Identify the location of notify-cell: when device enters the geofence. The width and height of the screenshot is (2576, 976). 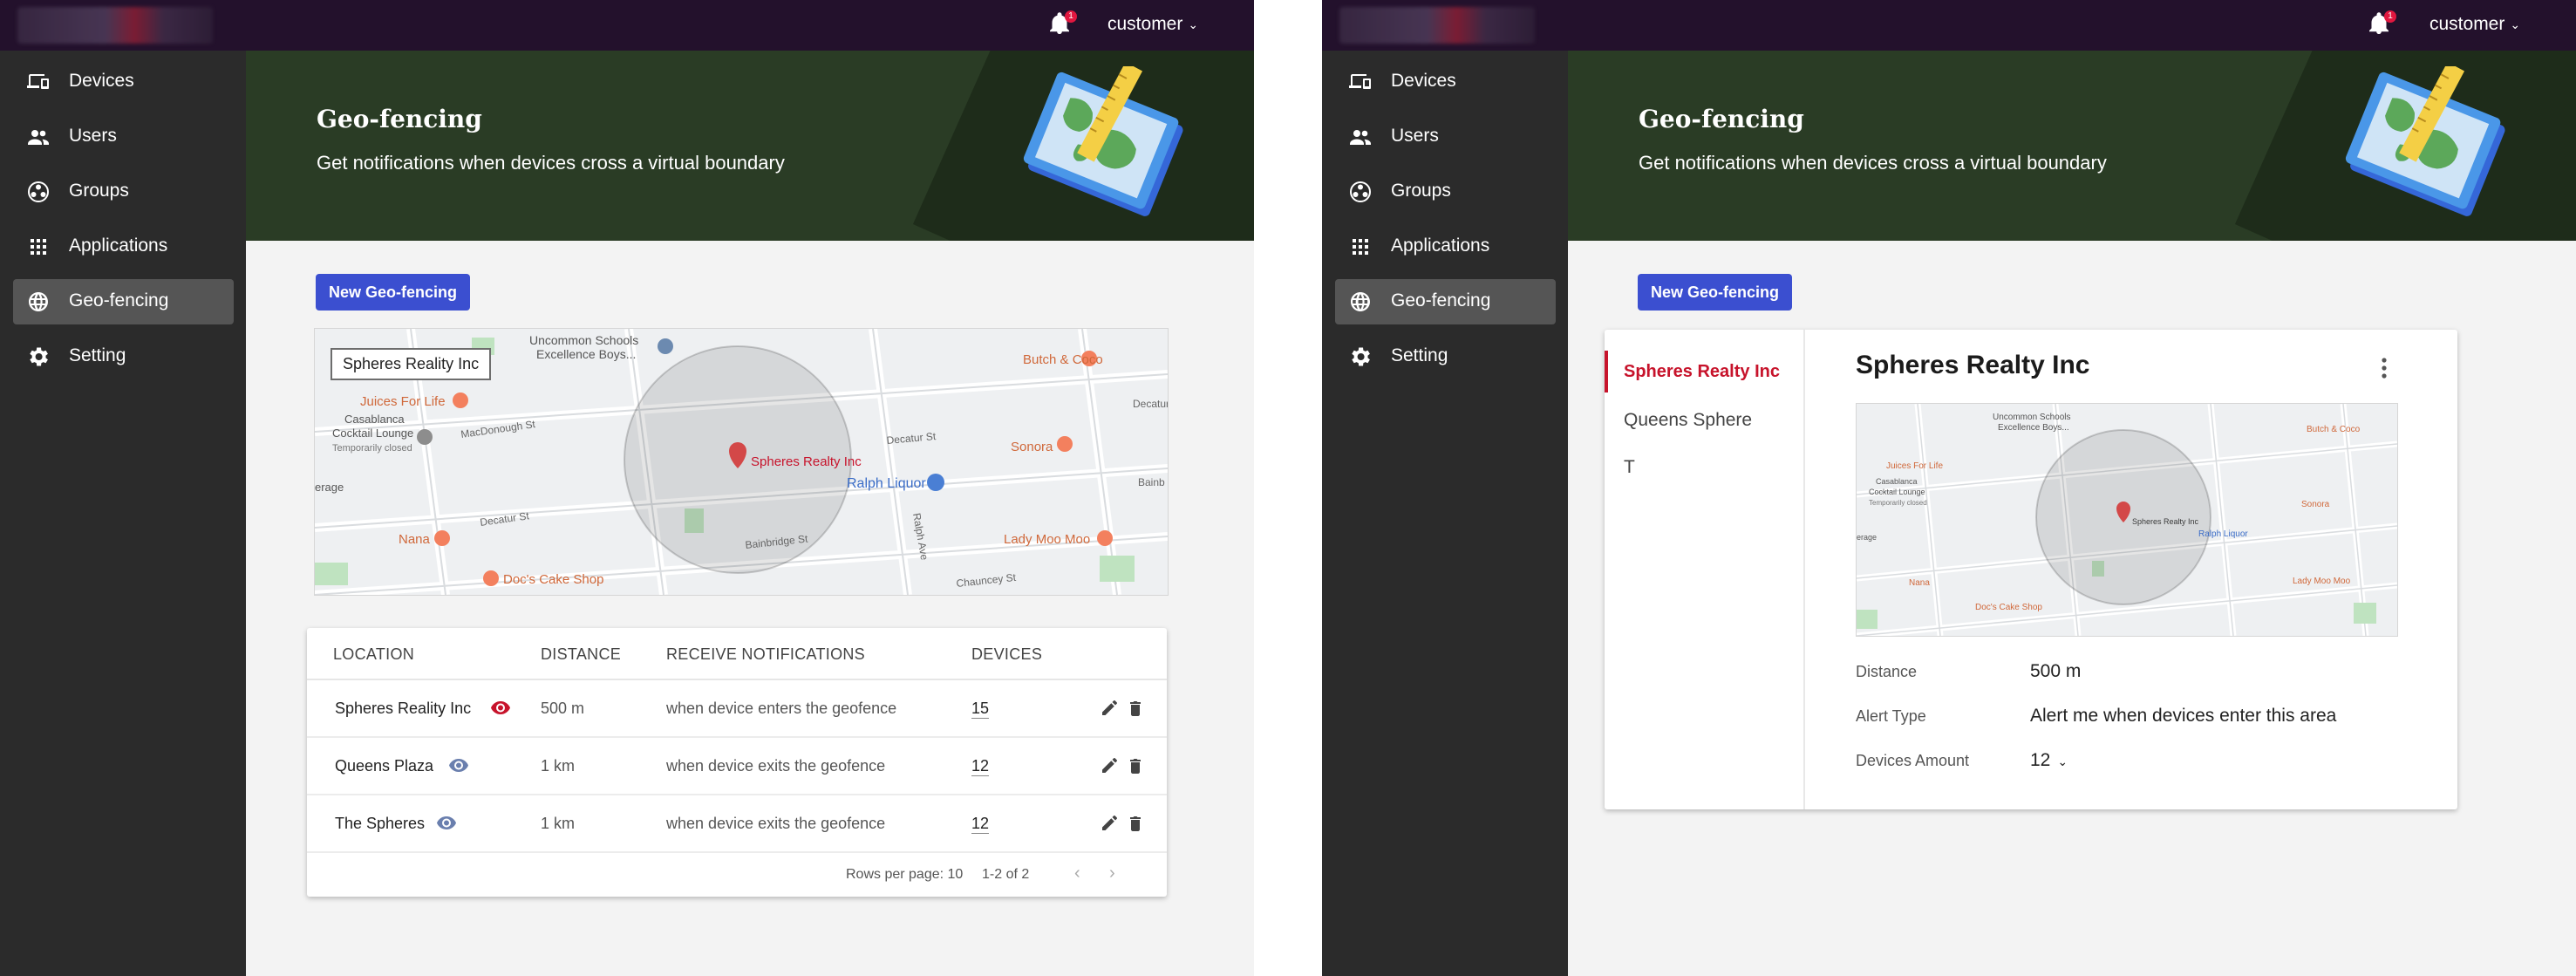
(782, 708).